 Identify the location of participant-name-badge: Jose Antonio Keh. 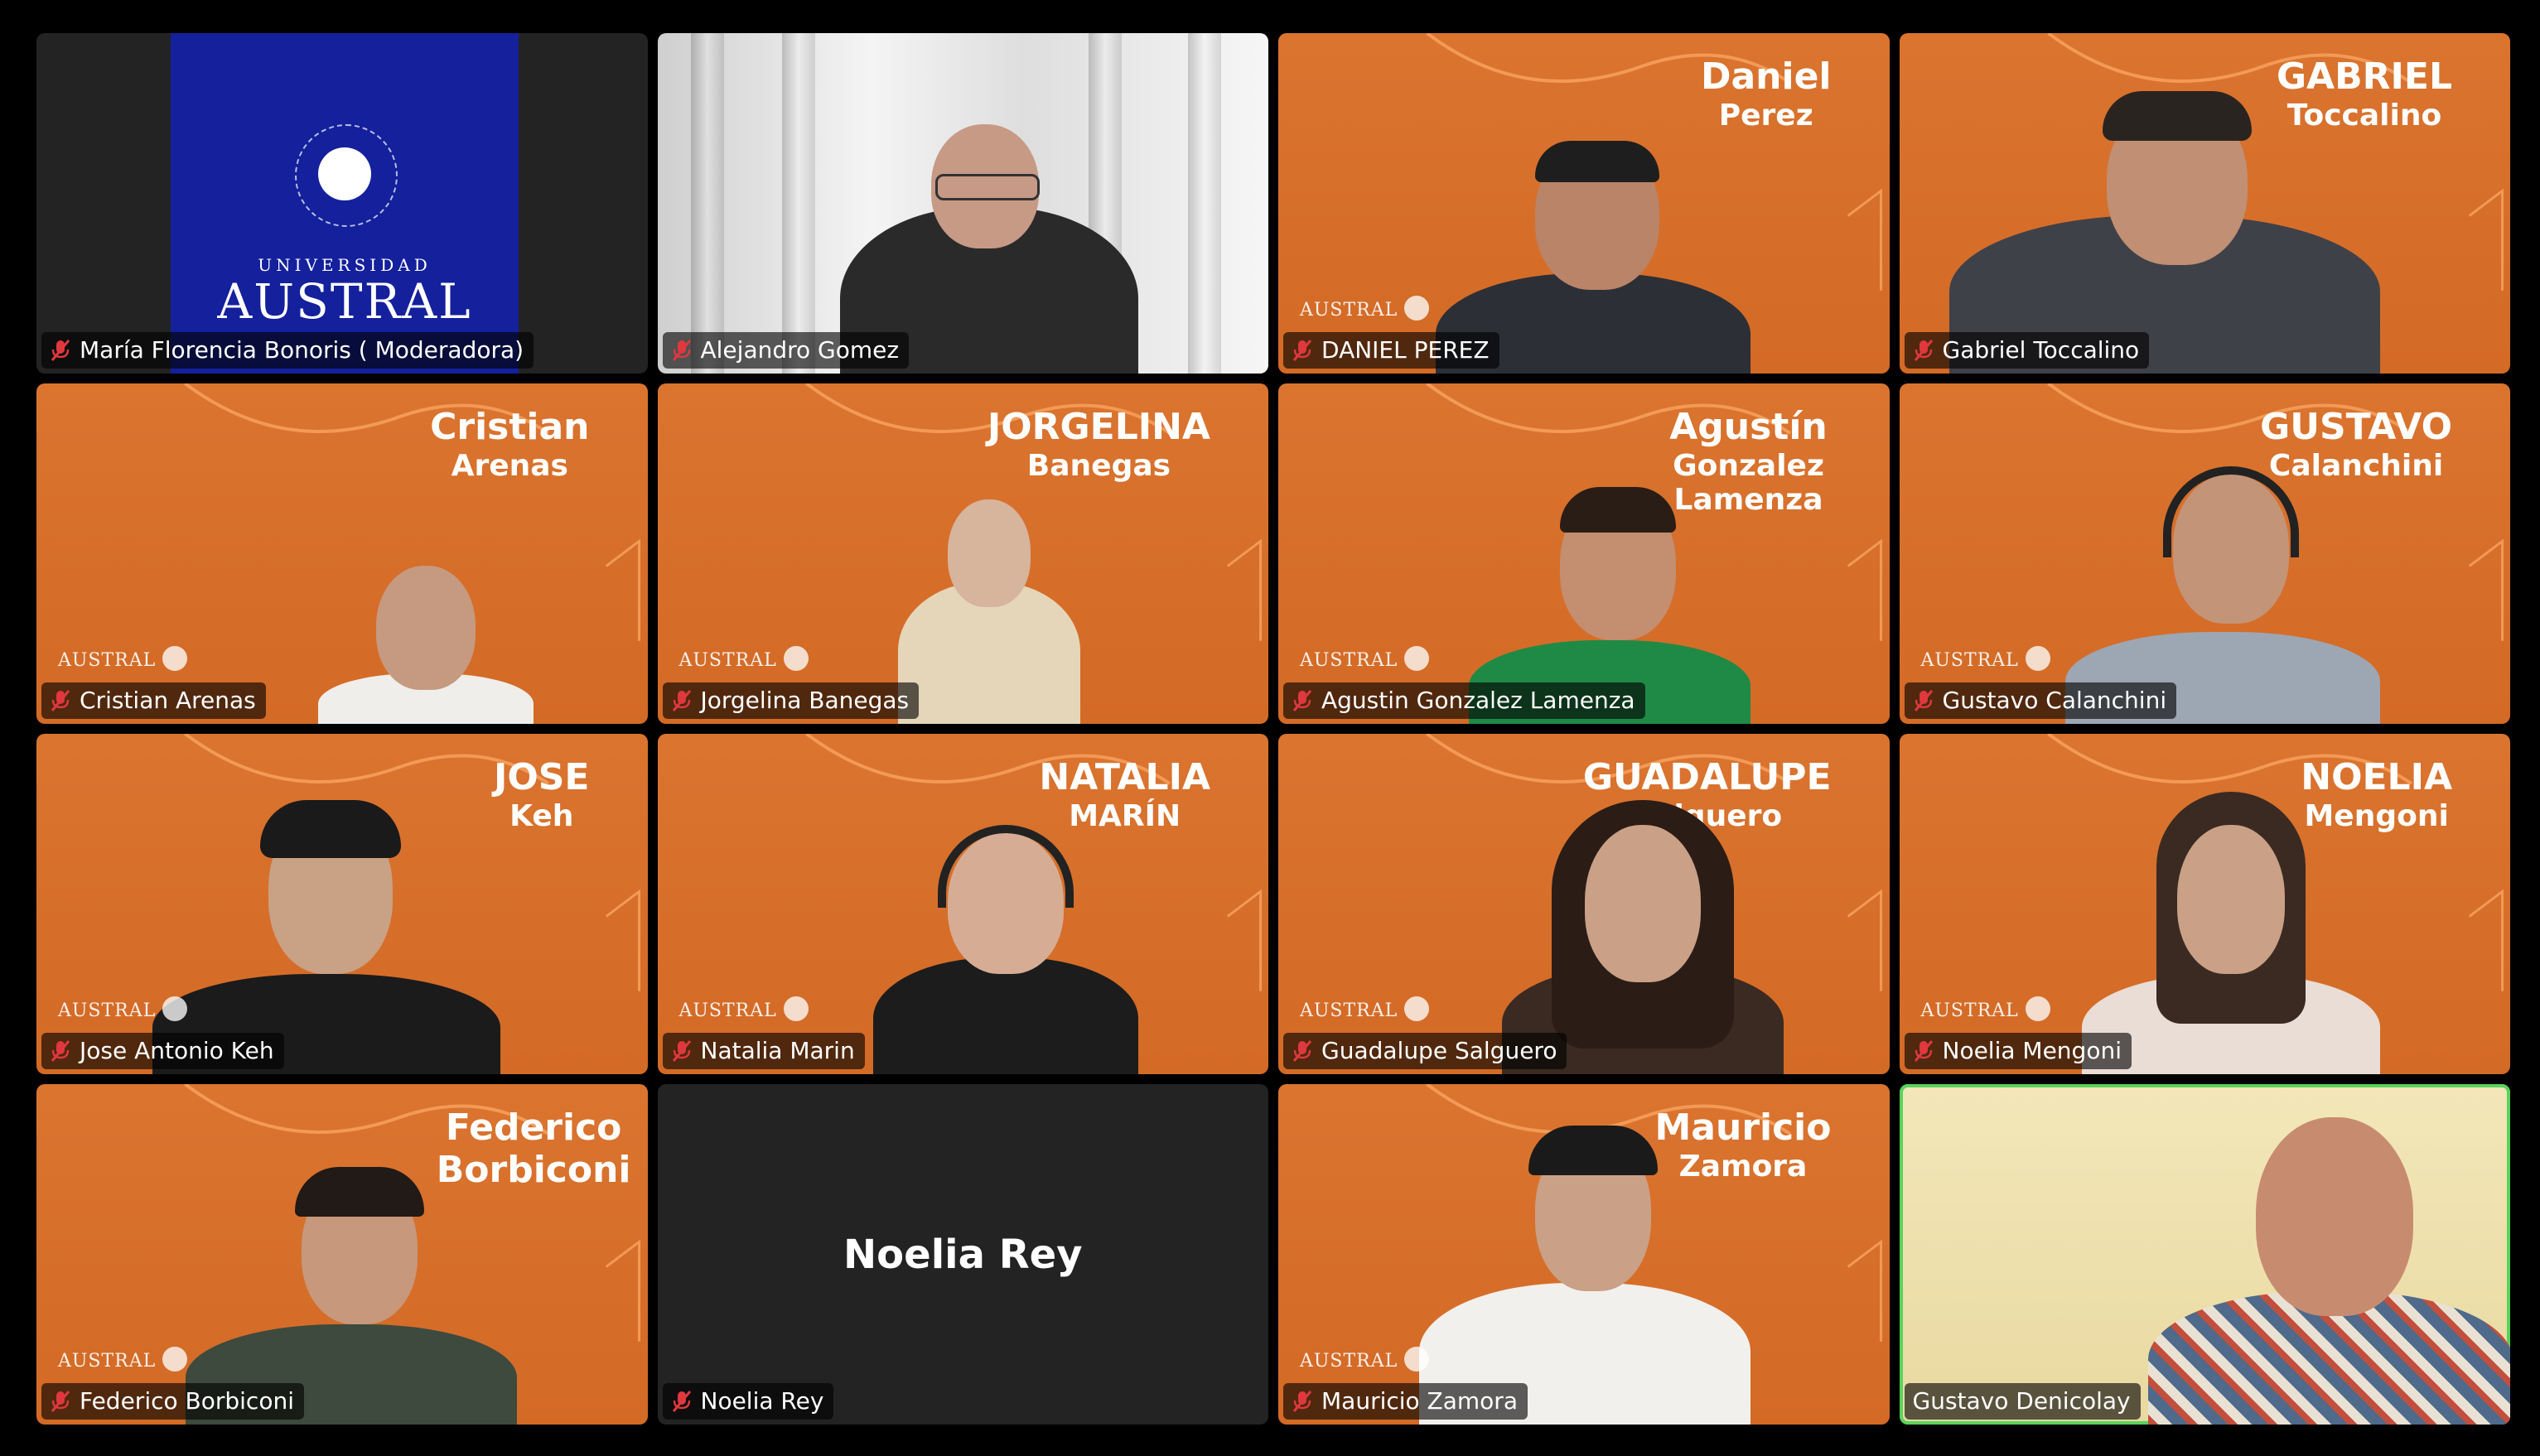
(162, 1051).